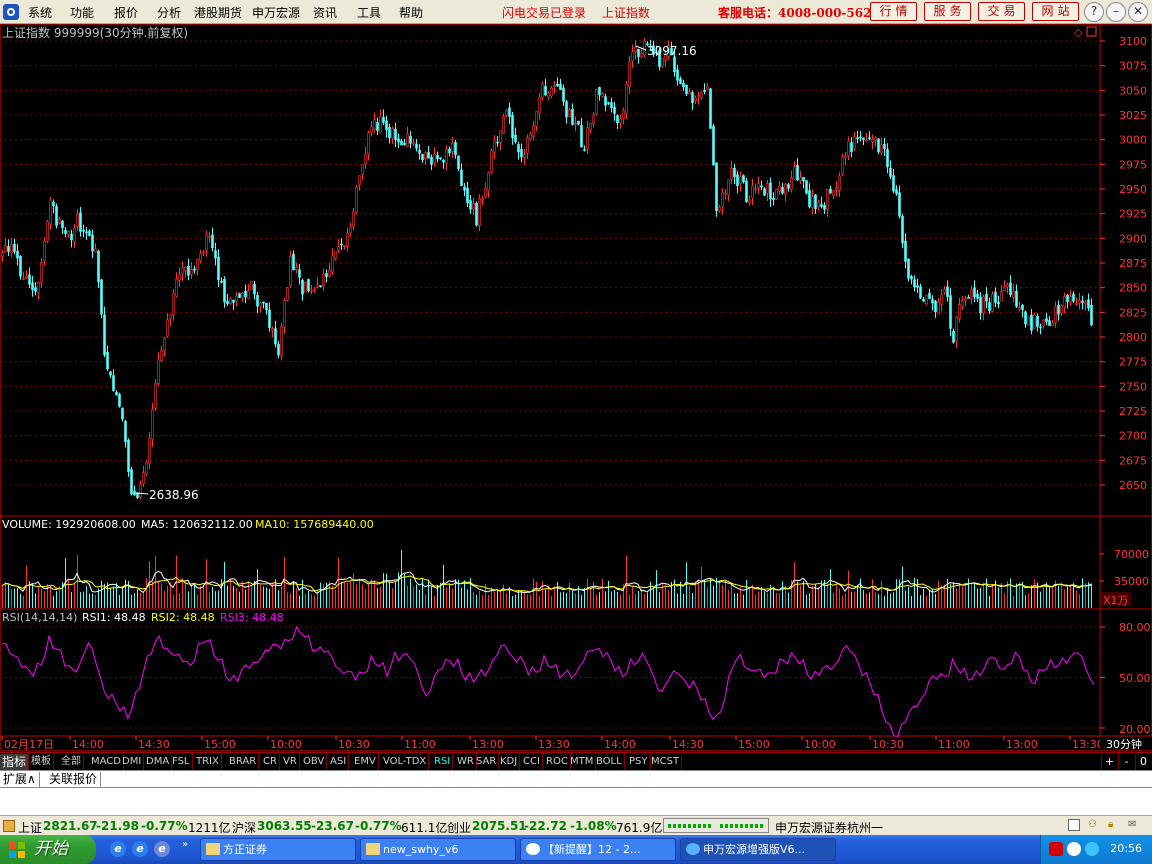  Describe the element at coordinates (218, 12) in the screenshot. I see `menu-hk-futures: 港股期货` at that location.